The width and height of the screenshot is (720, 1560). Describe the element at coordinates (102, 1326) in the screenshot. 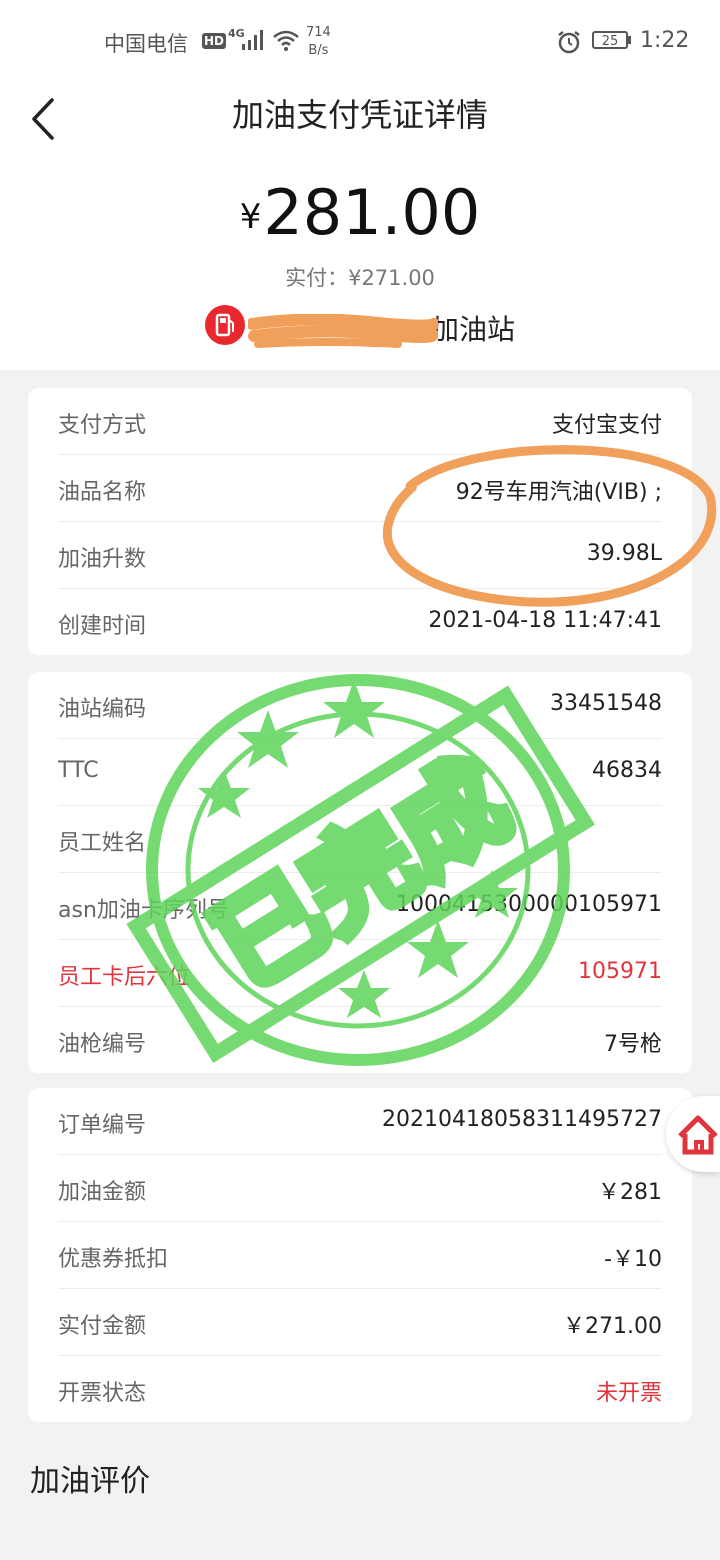

I see `row-label: 实付金额` at that location.